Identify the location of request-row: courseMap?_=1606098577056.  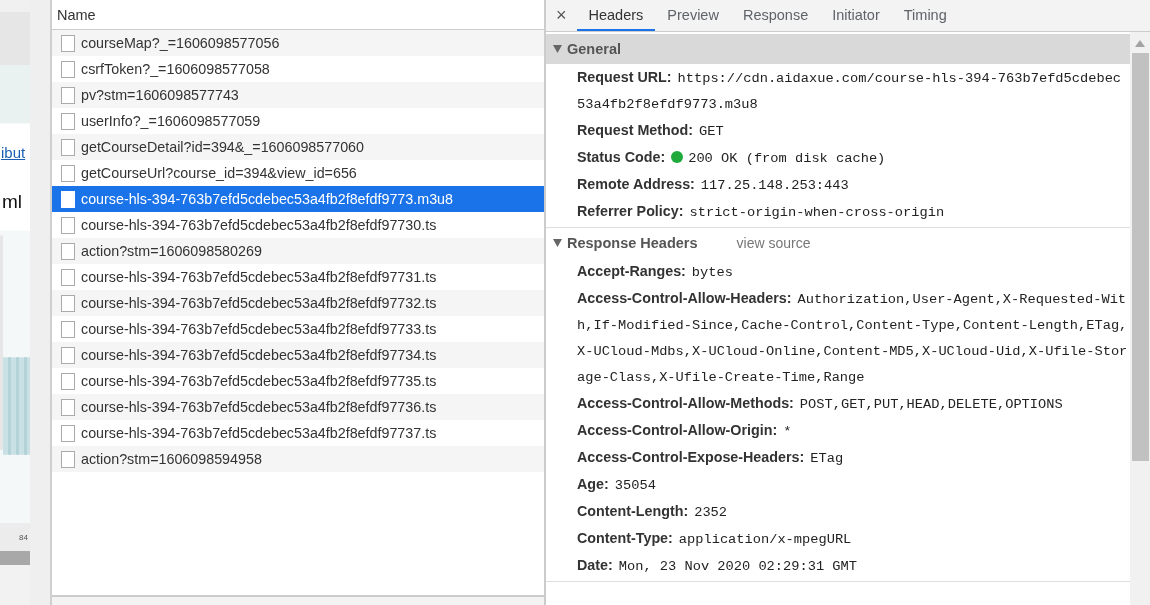
(298, 43).